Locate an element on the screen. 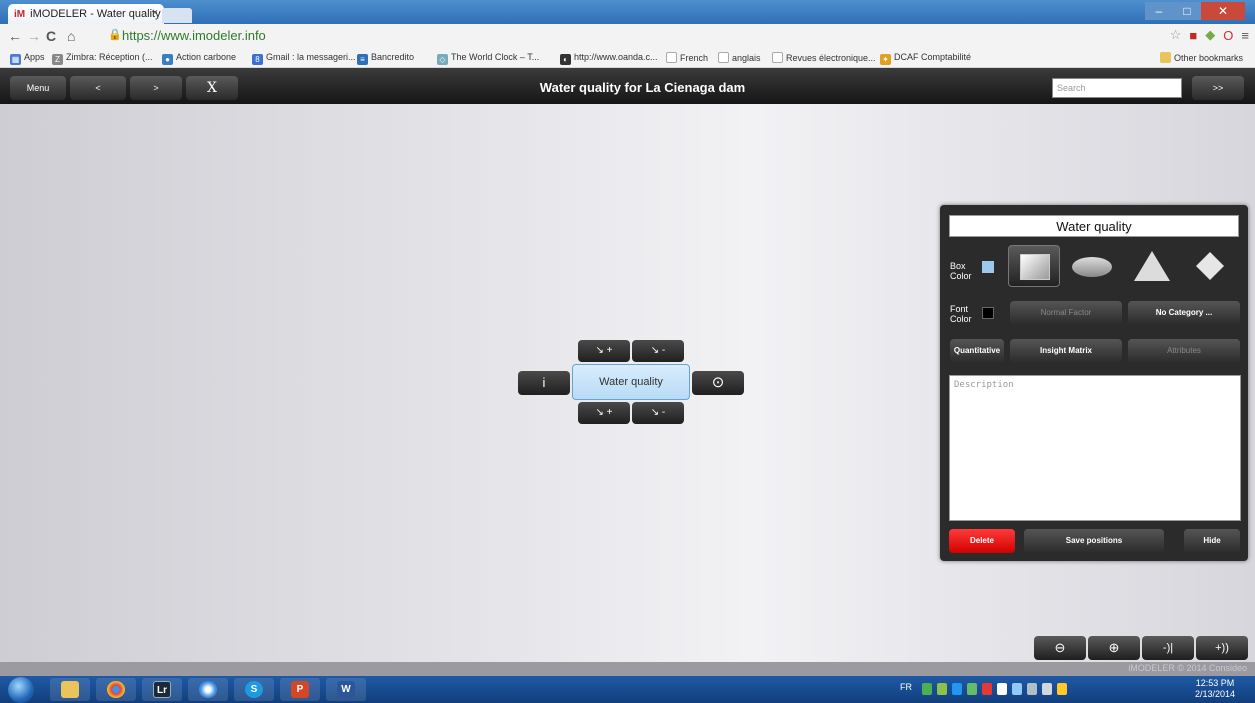 This screenshot has width=1255, height=703. taskbar-powerpoint: P is located at coordinates (300, 689).